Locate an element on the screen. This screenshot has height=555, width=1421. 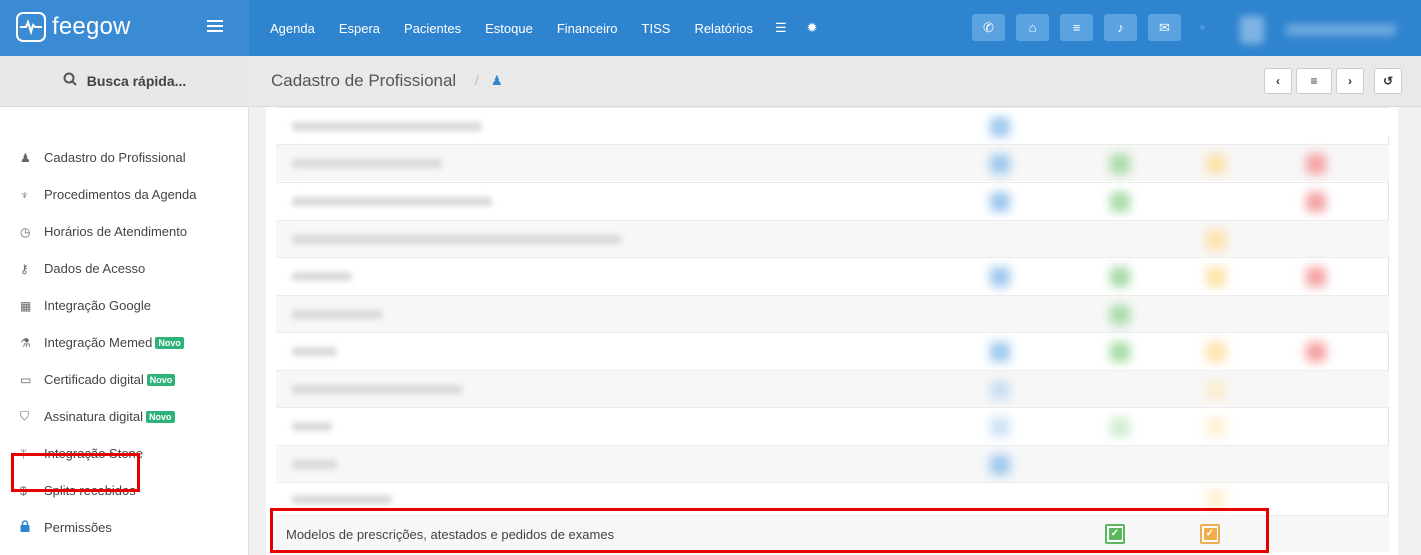
brand: feegow is located at coordinates (124, 28).